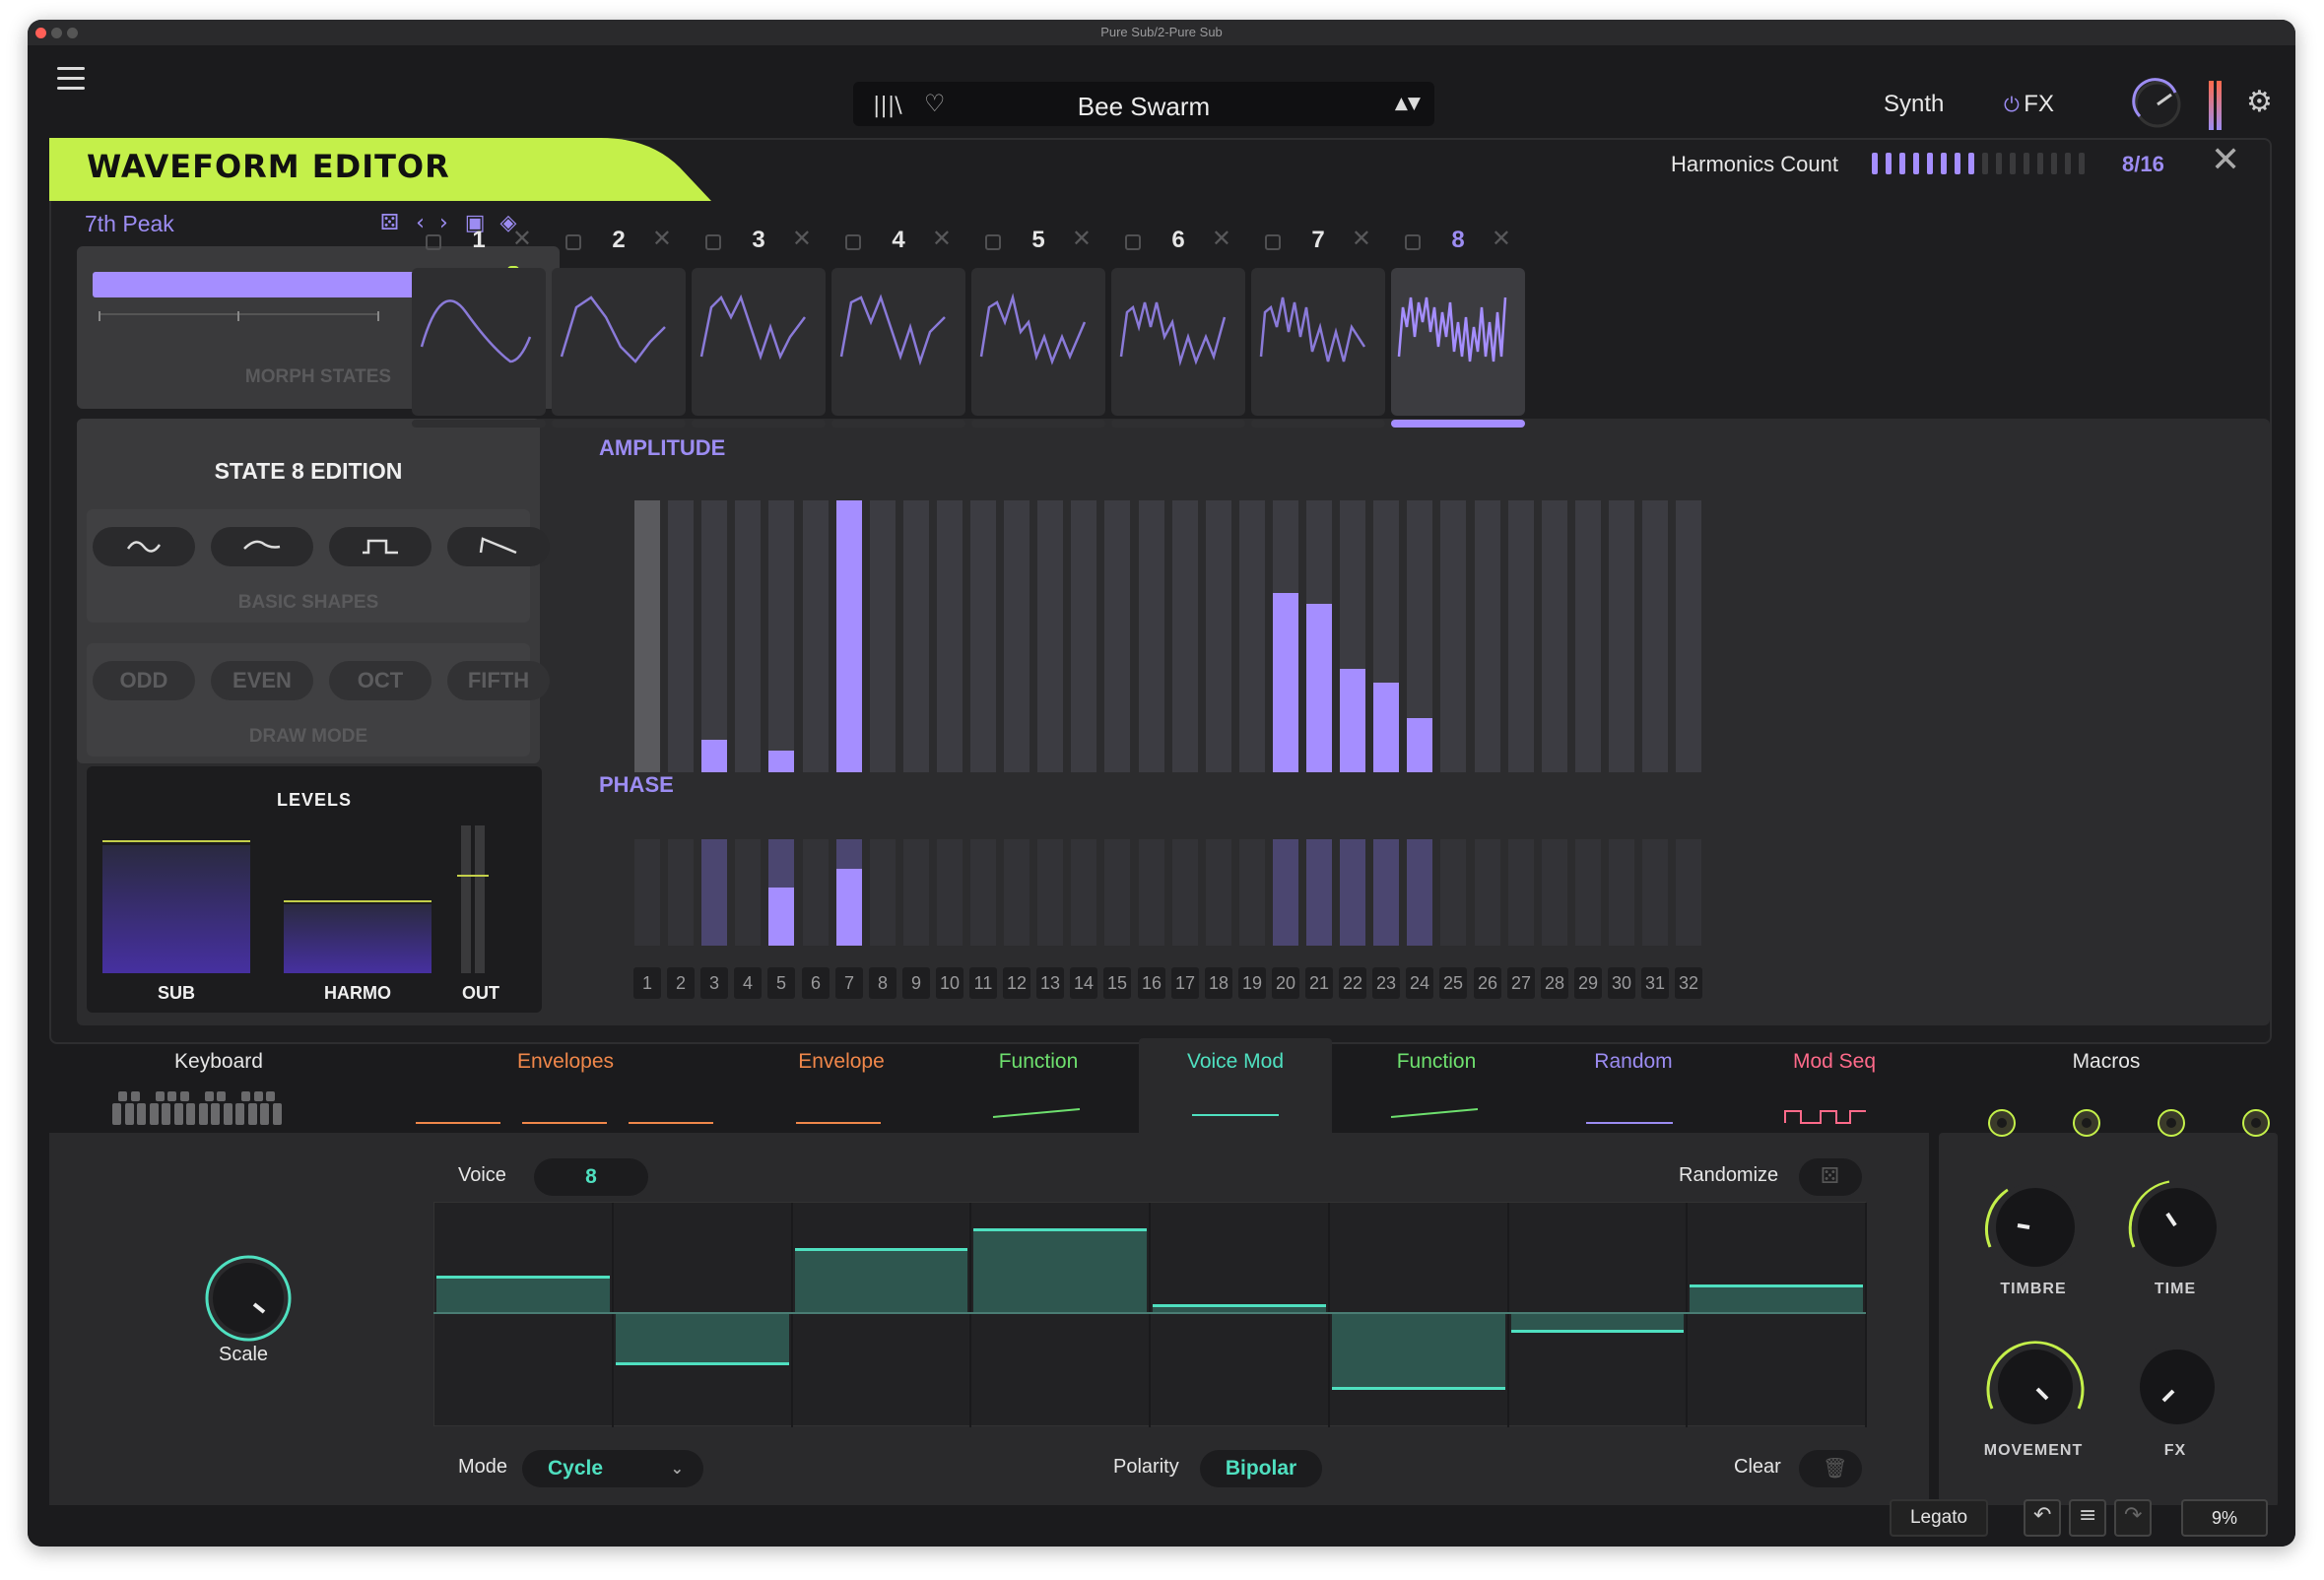 Image resolution: width=2324 pixels, height=1580 pixels. Describe the element at coordinates (498, 547) in the screenshot. I see `saw-shape-button` at that location.